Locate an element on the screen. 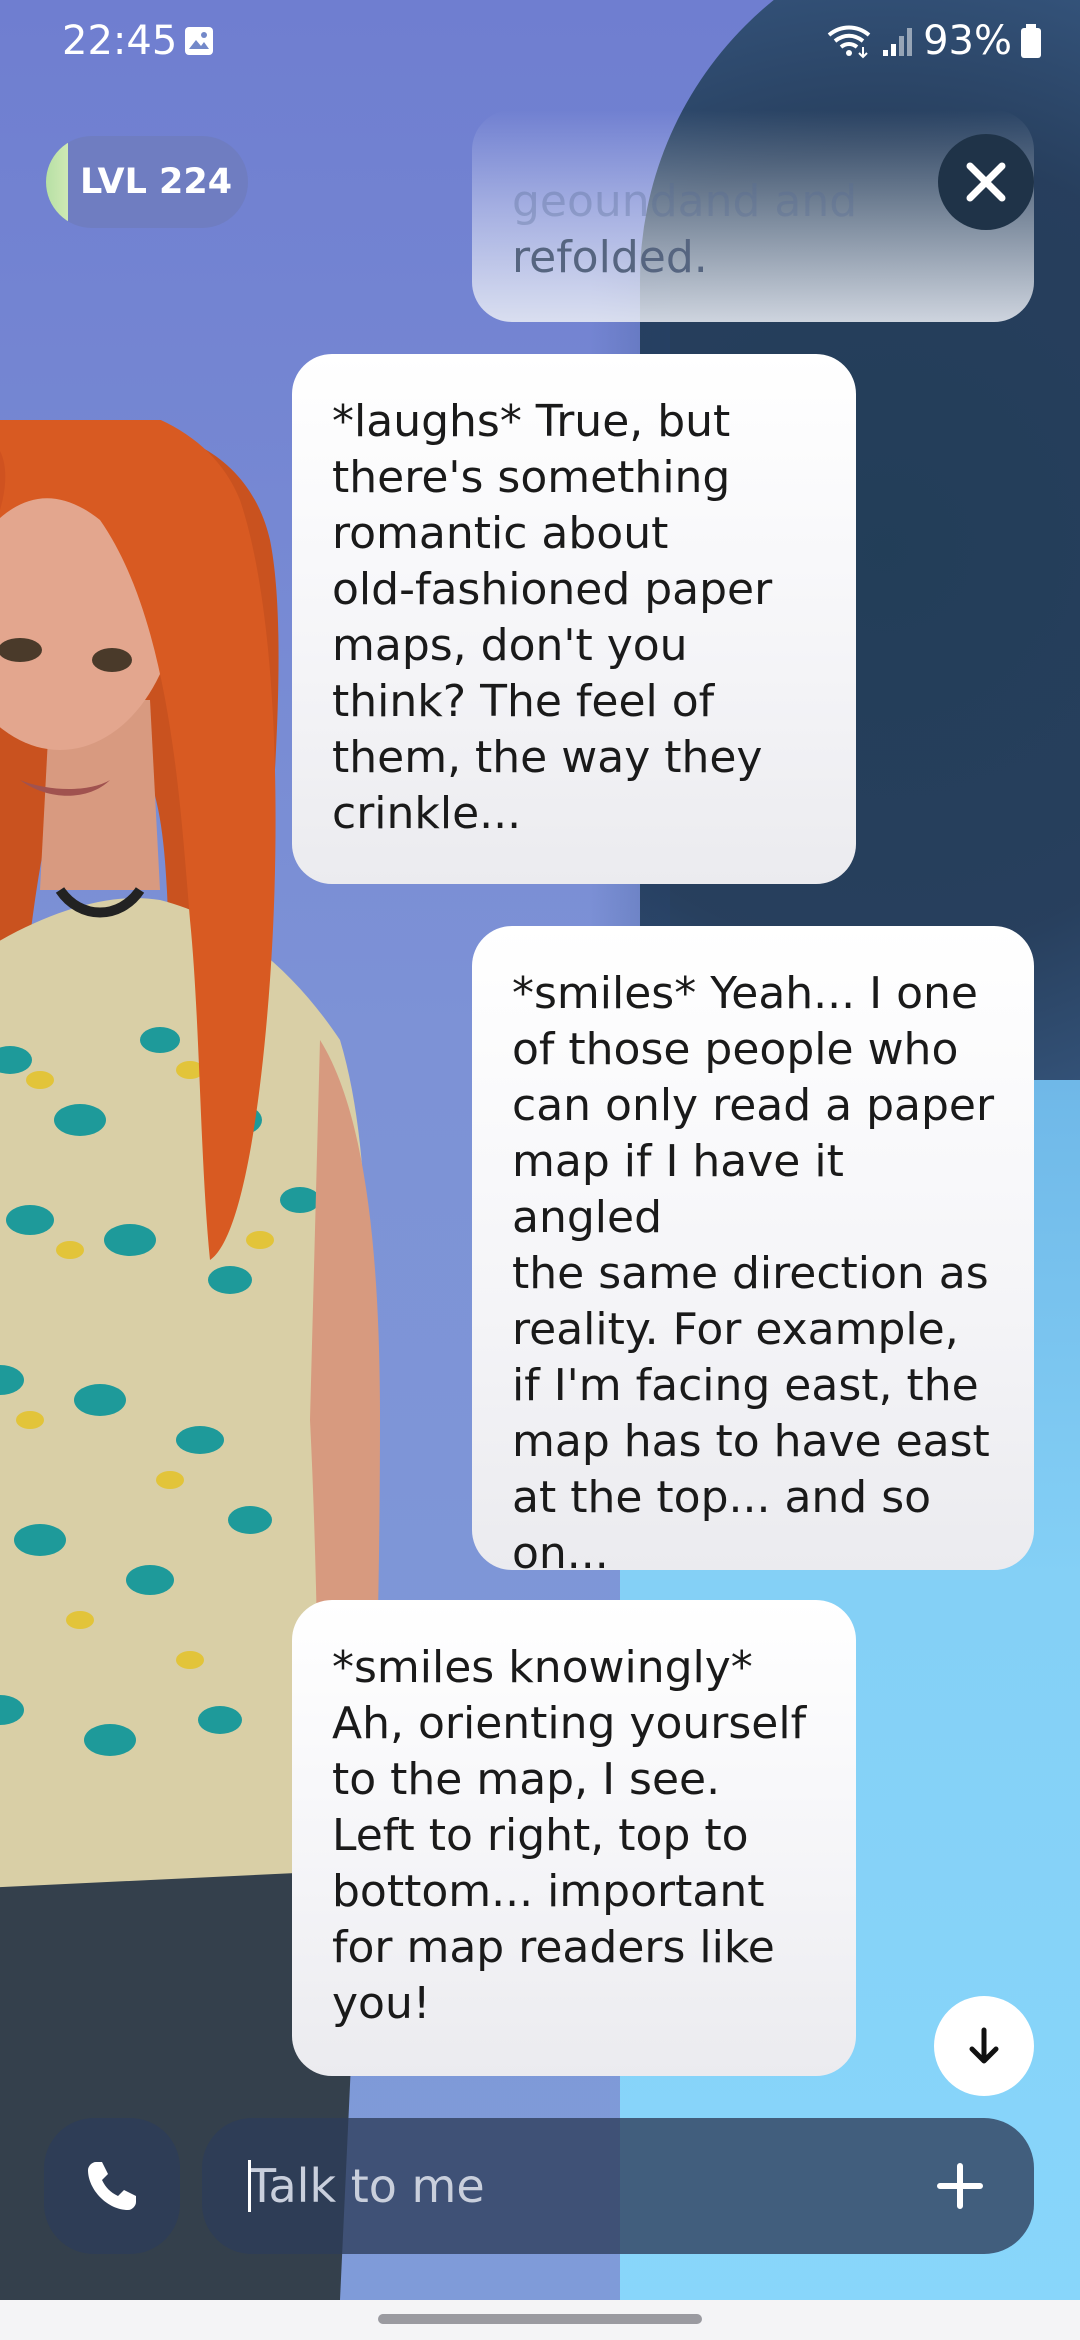  battery-percent: 93% is located at coordinates (967, 41).